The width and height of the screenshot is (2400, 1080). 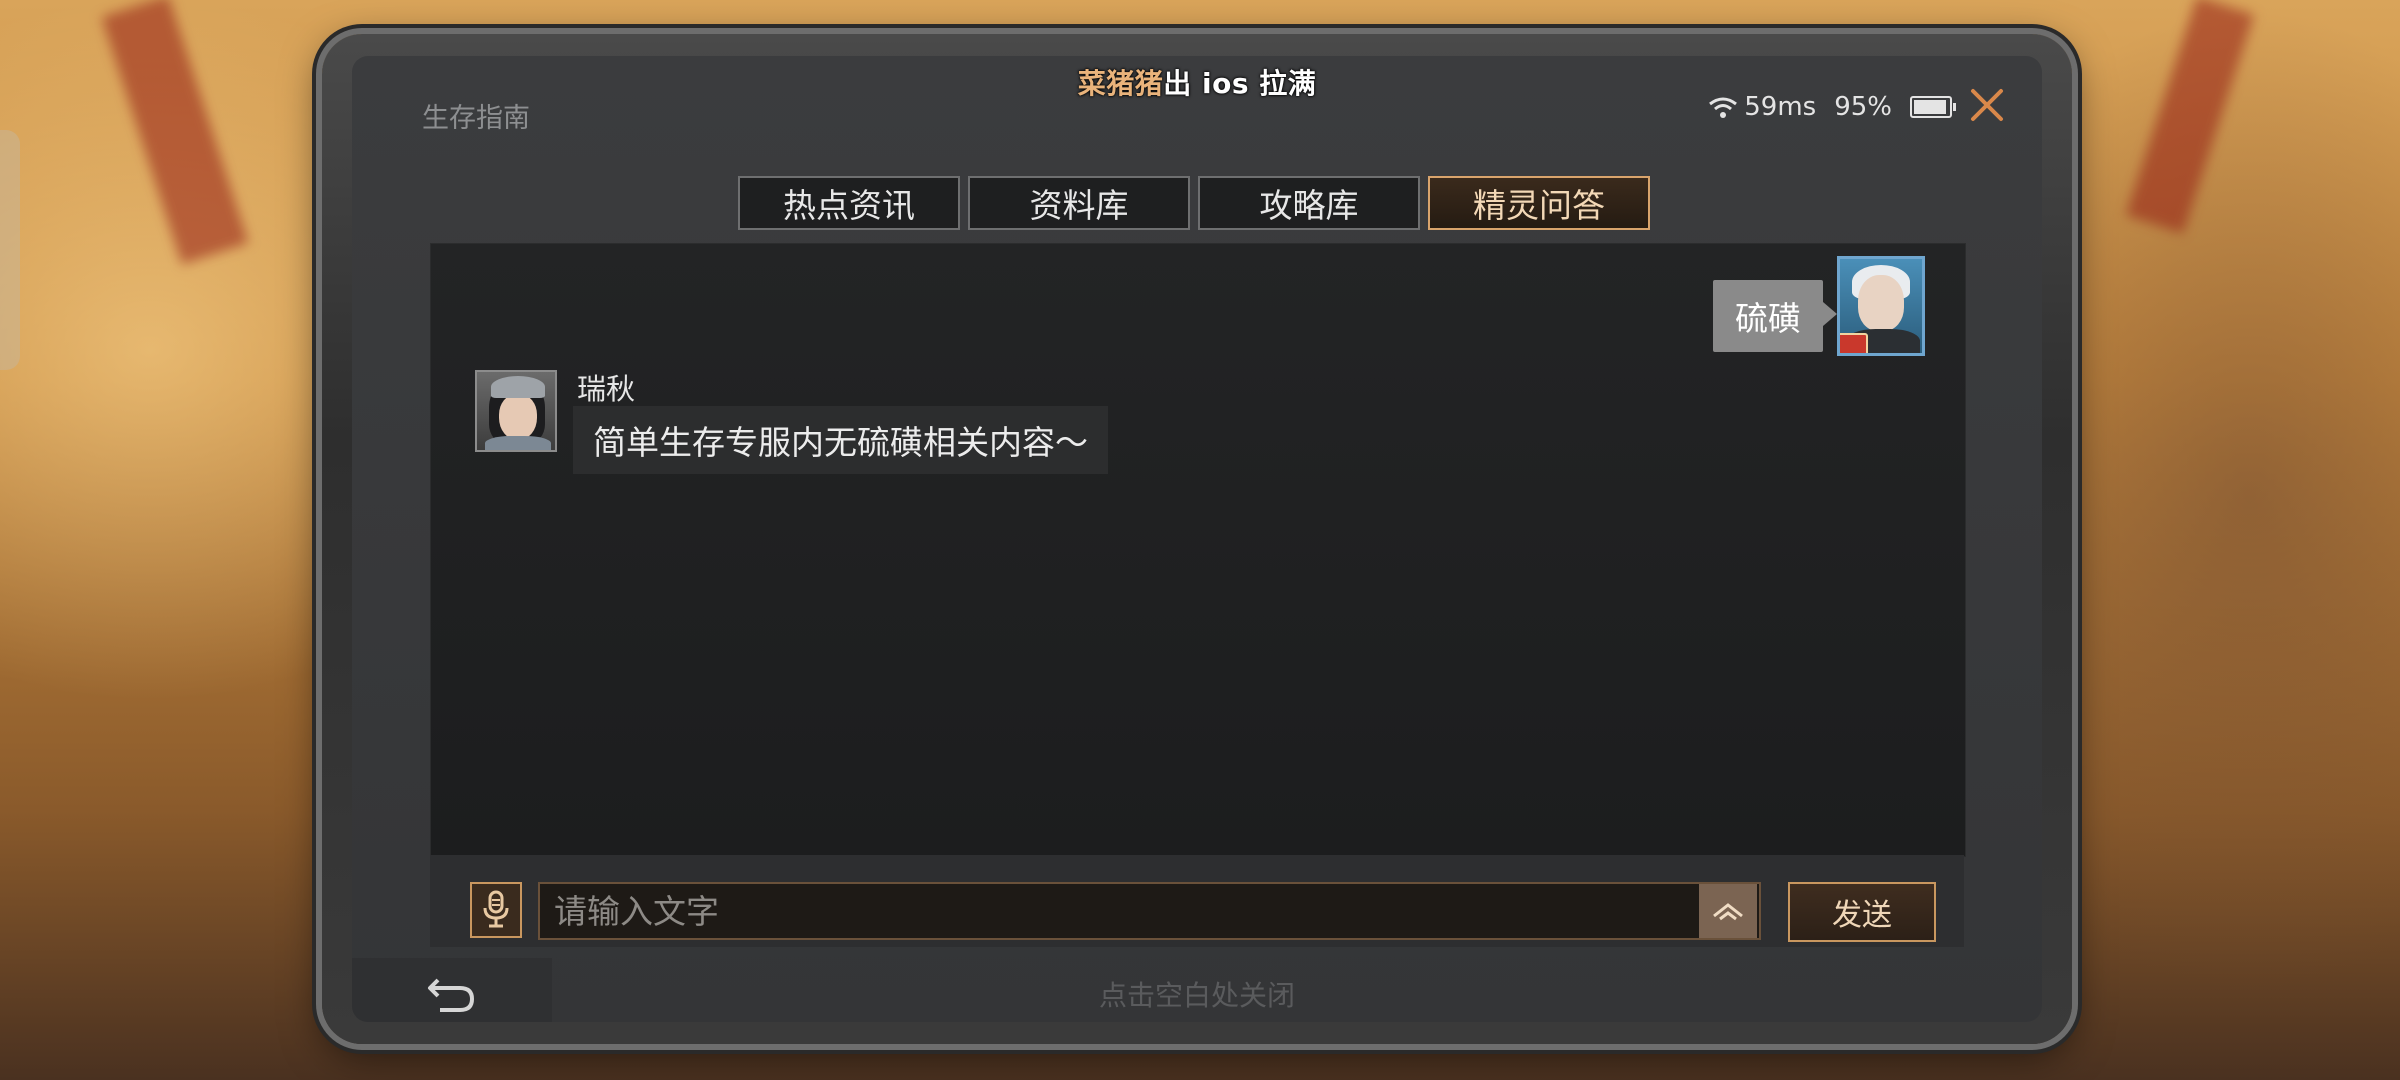 I want to click on battery-icon, so click(x=1933, y=107).